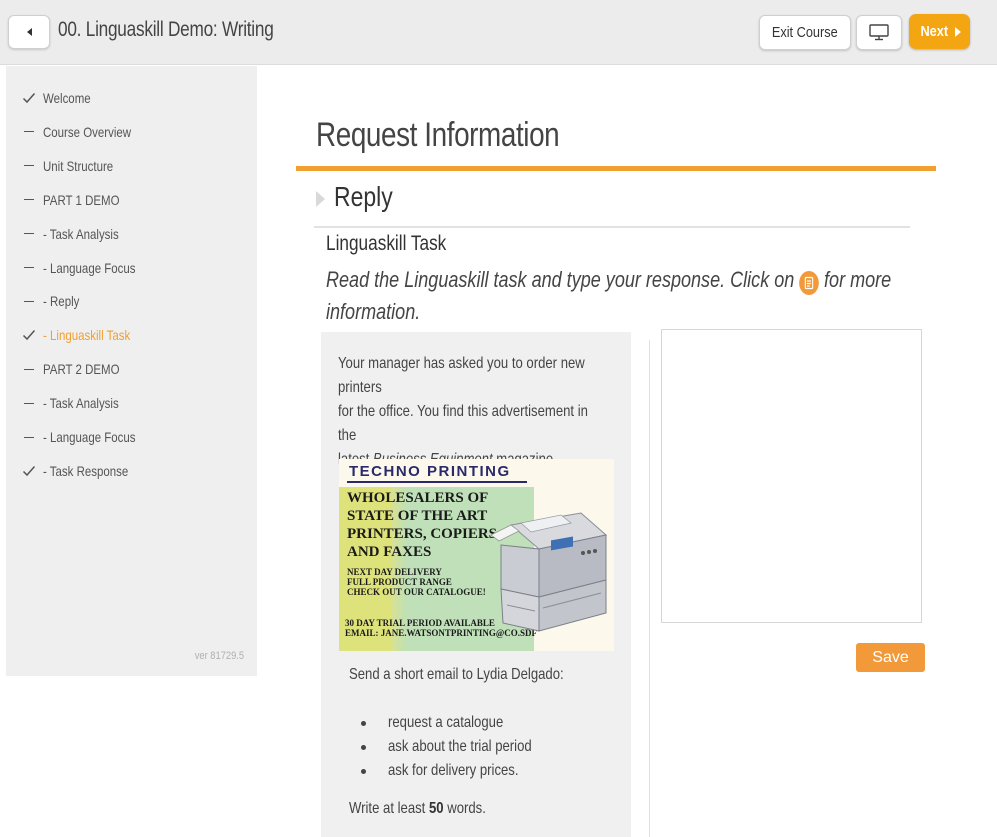 This screenshot has height=837, width=997. Describe the element at coordinates (394, 572) in the screenshot. I see `ad-feature-1: NEXT DAY DELIVERY` at that location.